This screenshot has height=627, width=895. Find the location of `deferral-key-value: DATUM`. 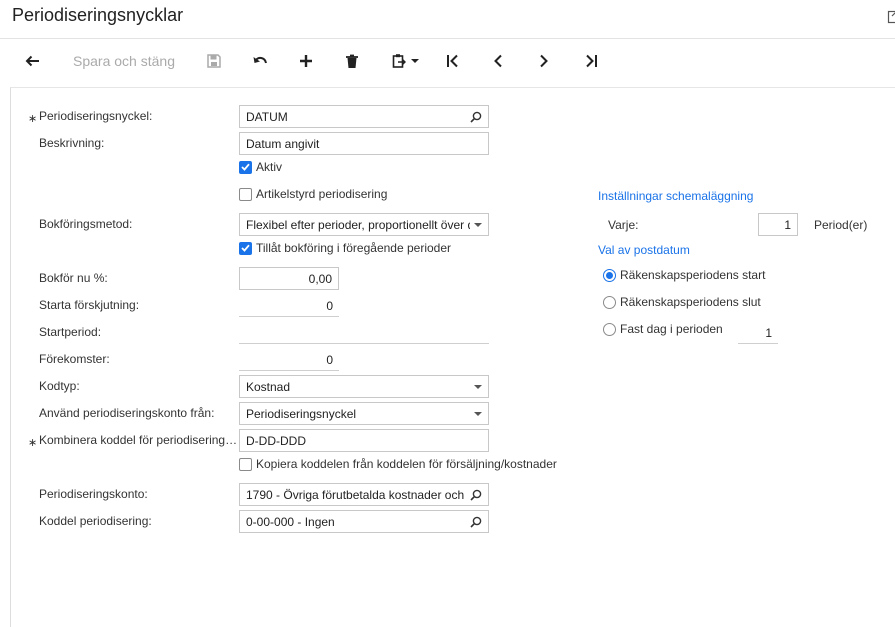

deferral-key-value: DATUM is located at coordinates (356, 117).